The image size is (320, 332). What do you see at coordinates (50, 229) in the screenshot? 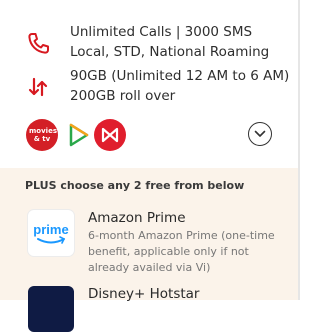
I see `prime-logo-text: prime` at bounding box center [50, 229].